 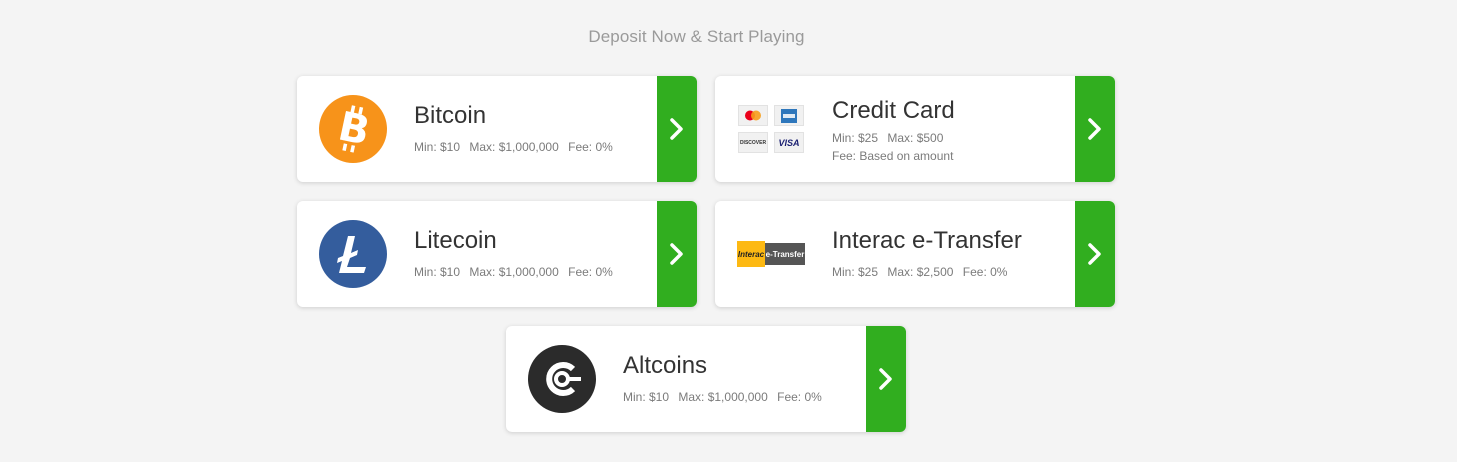 I want to click on deposit-credit-card-button, so click(x=1095, y=129).